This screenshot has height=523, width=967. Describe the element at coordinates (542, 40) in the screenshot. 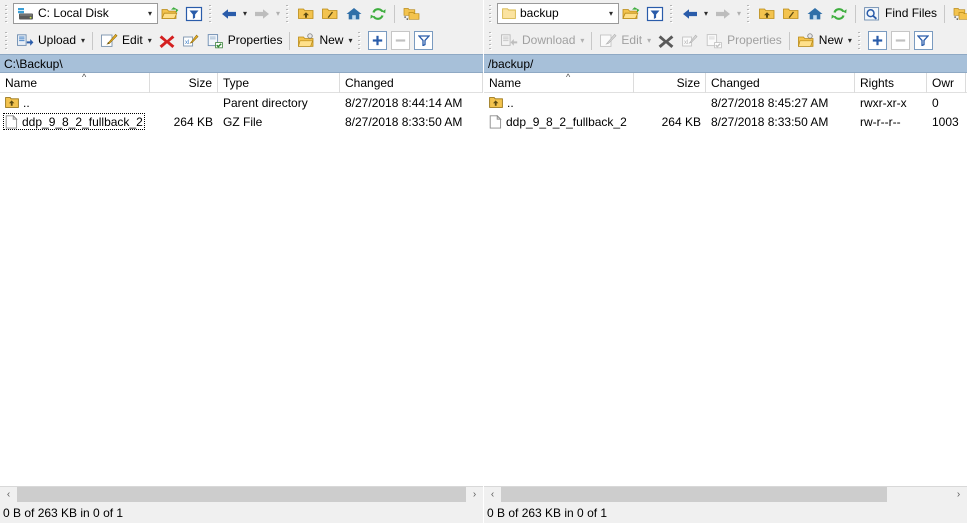

I see `download-button: Download ▾` at that location.